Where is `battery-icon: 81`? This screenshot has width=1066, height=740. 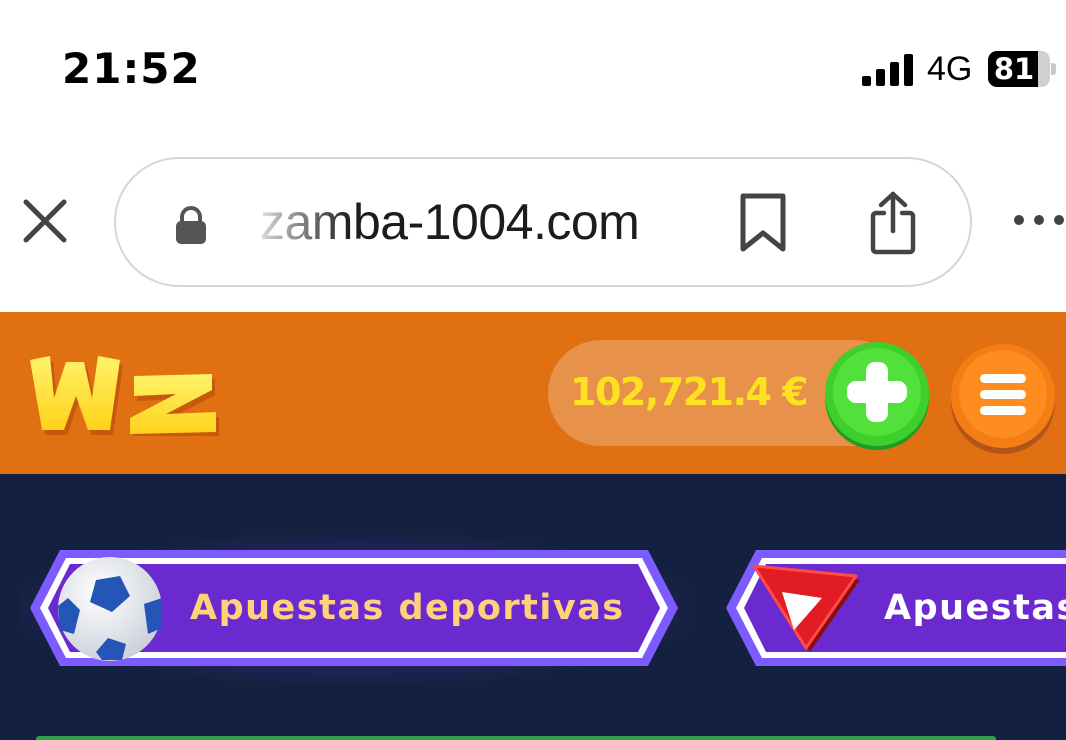 battery-icon: 81 is located at coordinates (1022, 69).